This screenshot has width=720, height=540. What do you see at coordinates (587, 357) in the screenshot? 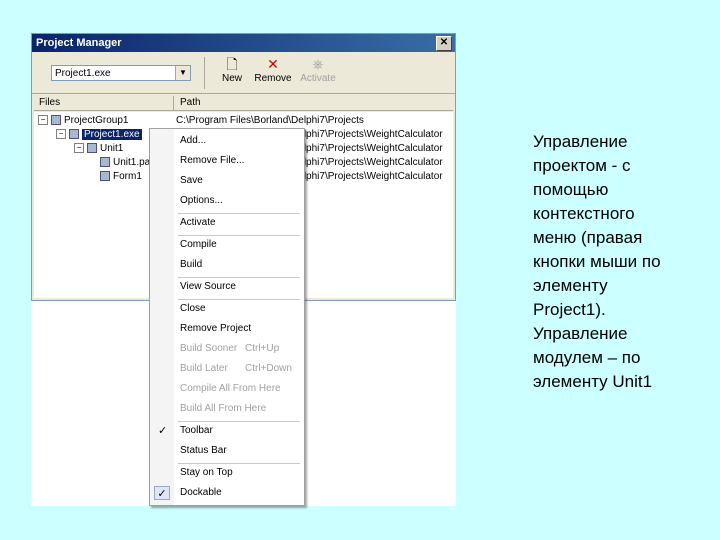
I see `description-line: модулем – по` at bounding box center [587, 357].